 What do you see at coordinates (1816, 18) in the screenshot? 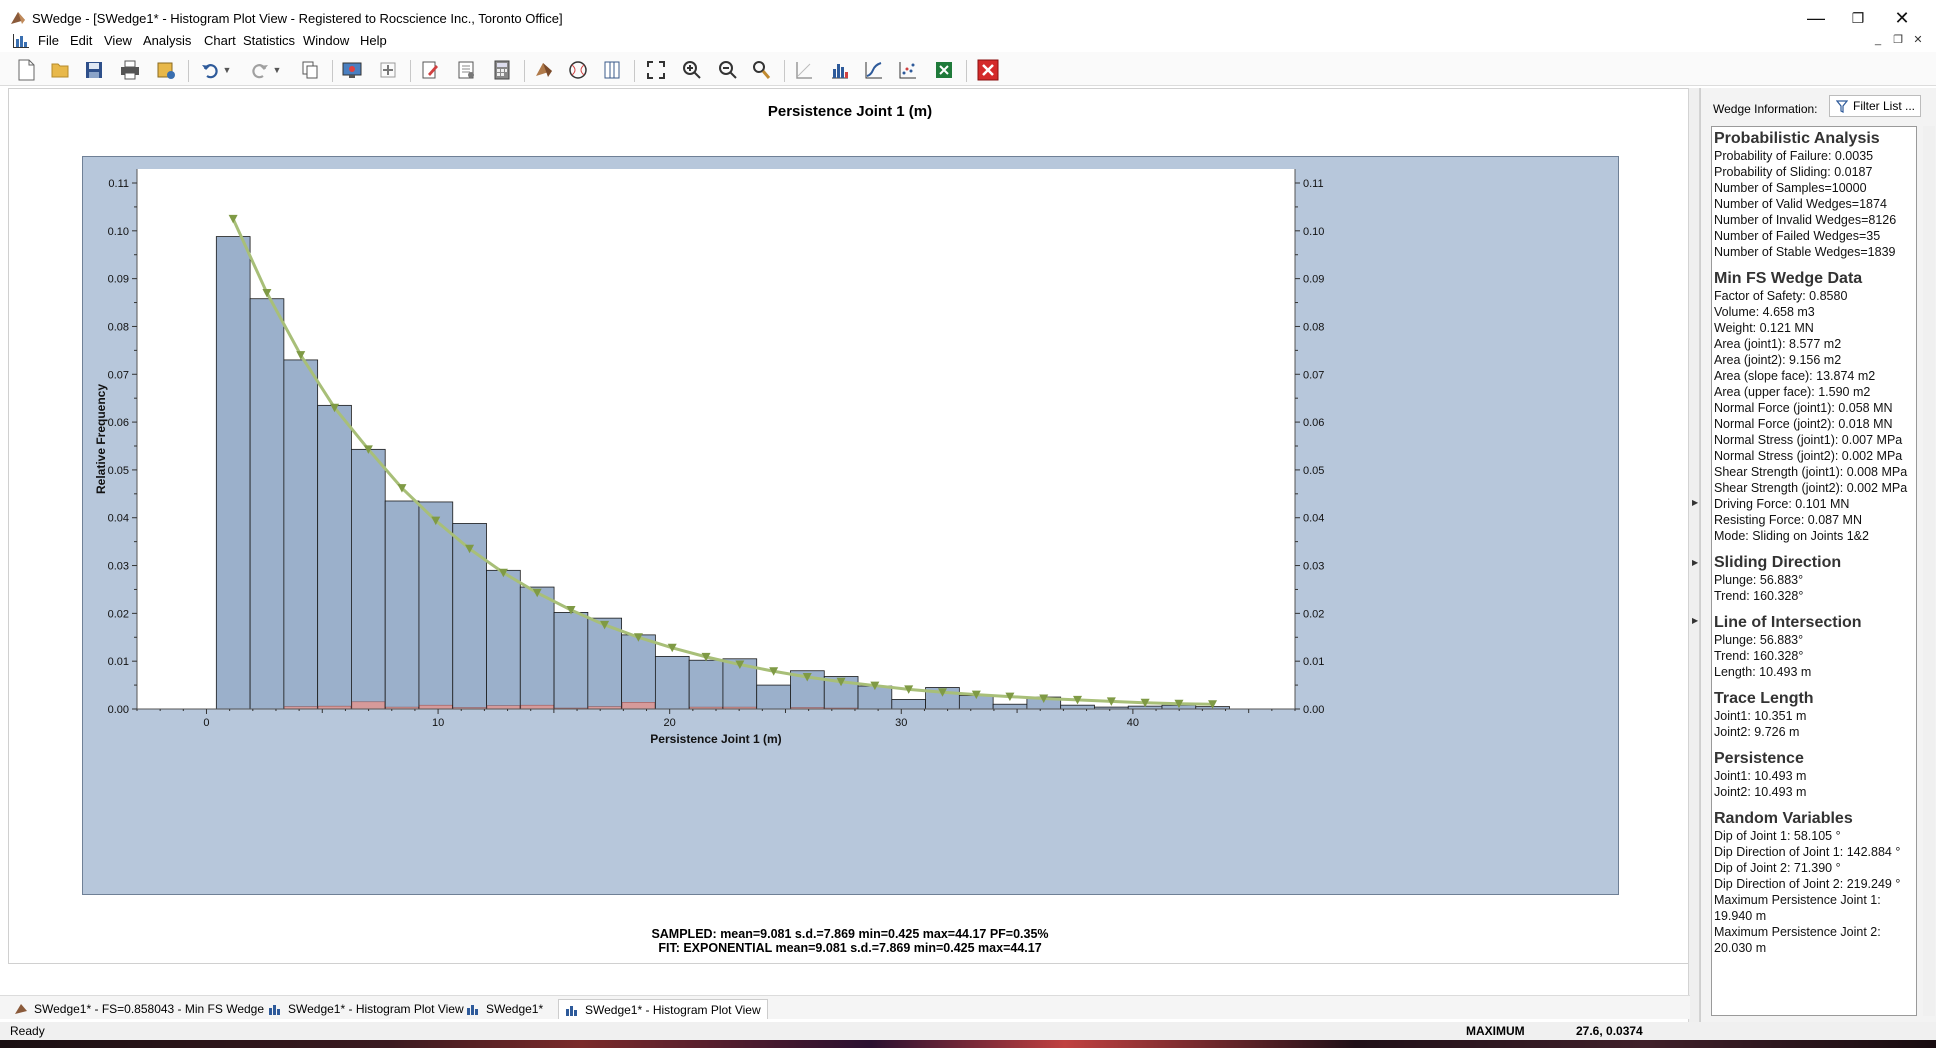
I see `minimize-button: —` at bounding box center [1816, 18].